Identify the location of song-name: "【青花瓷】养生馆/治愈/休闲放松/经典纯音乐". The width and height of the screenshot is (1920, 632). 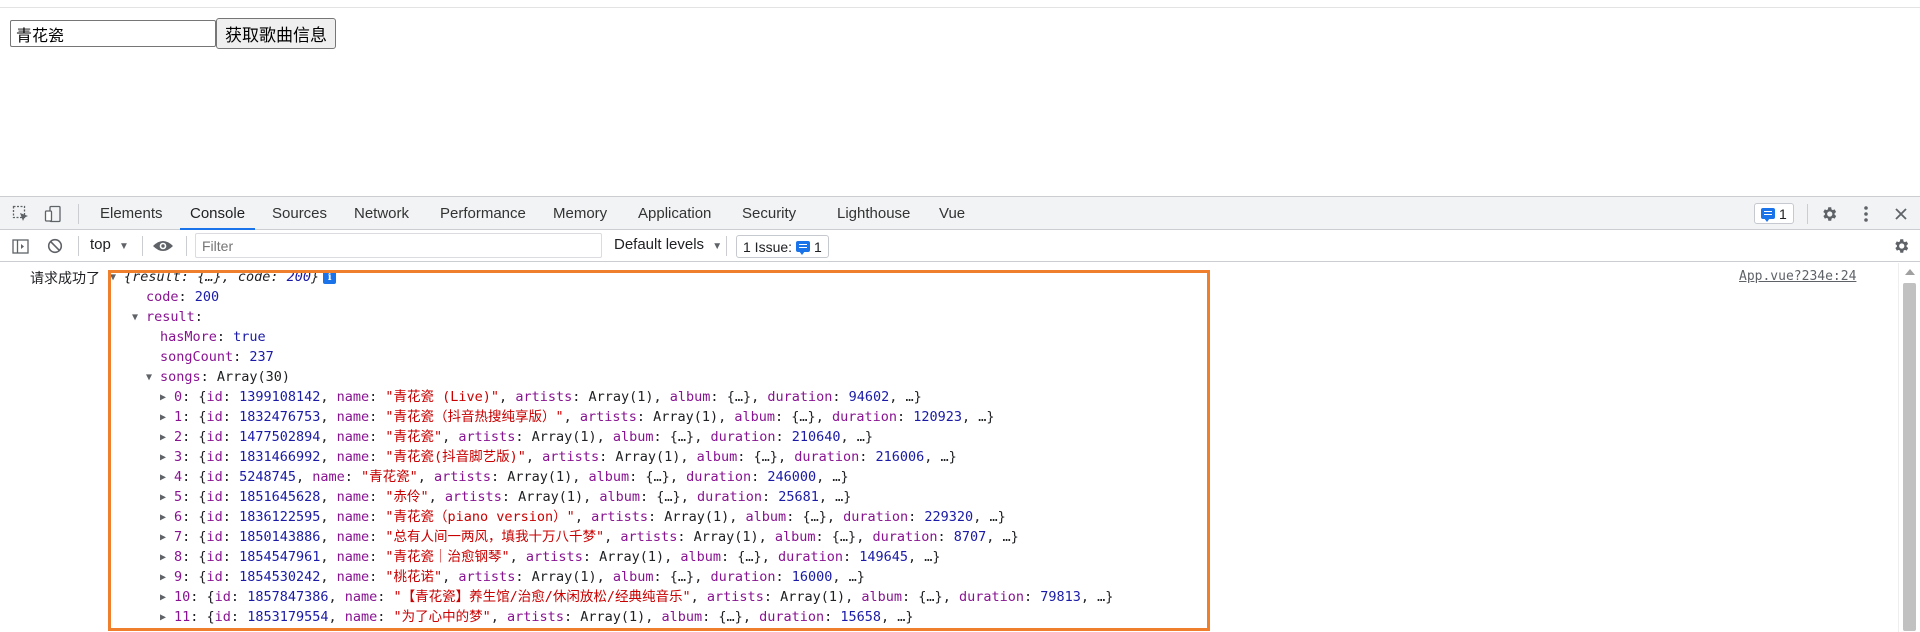
(542, 597).